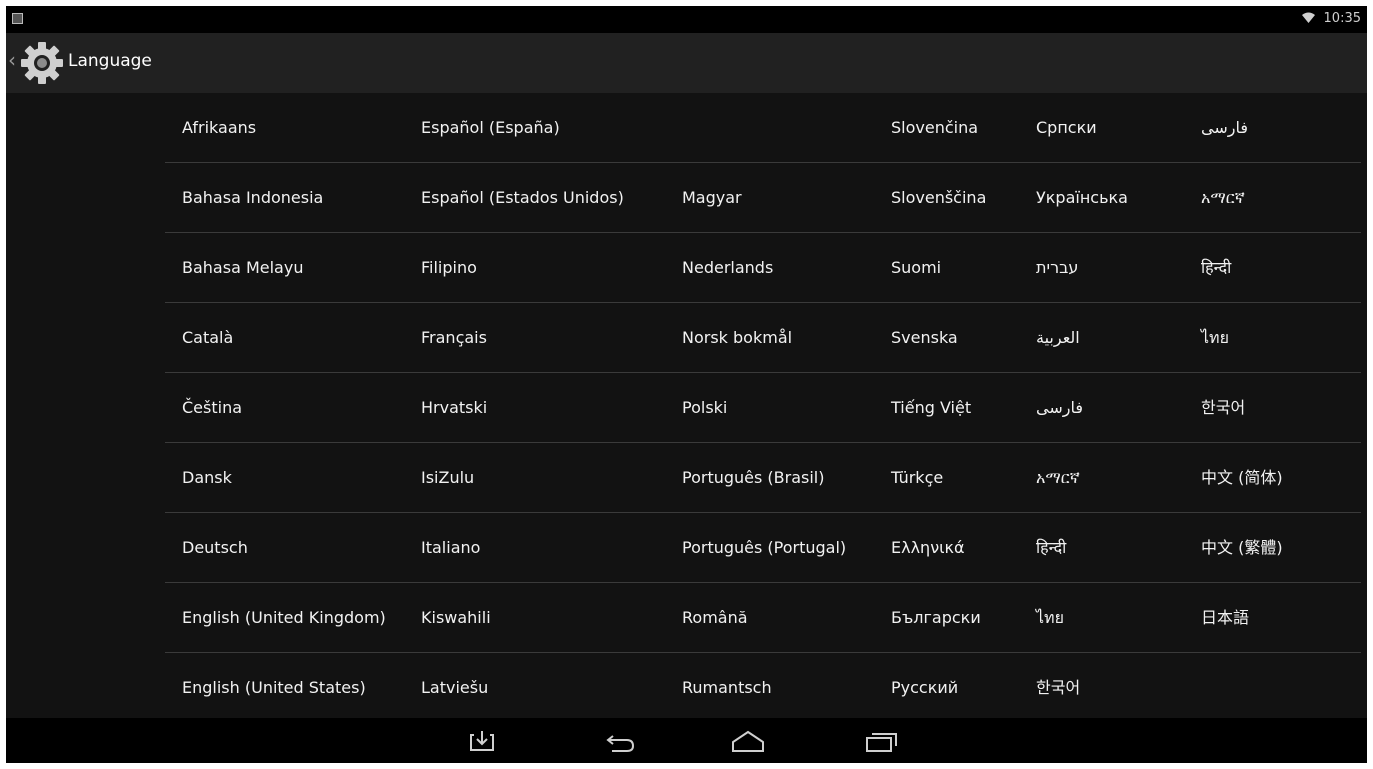 This screenshot has height=769, width=1373. What do you see at coordinates (1242, 547) in the screenshot?
I see `language-option: 中文 (繁體)` at bounding box center [1242, 547].